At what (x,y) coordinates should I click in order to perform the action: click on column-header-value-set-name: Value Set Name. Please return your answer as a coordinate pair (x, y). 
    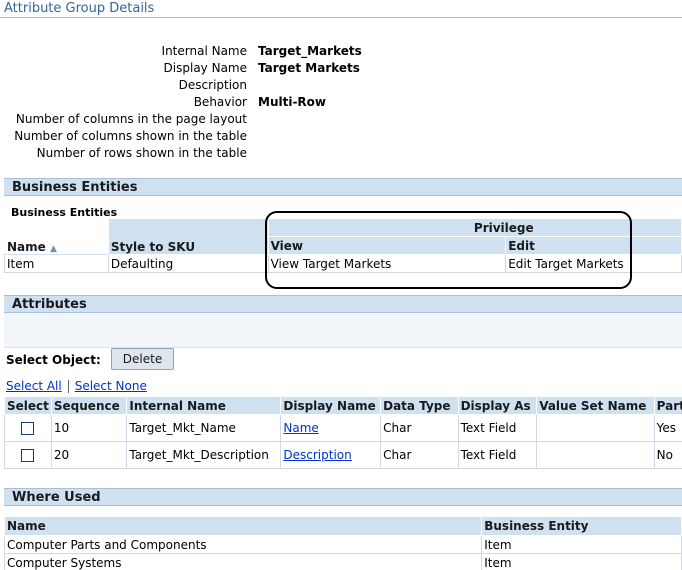
    Looking at the image, I should click on (595, 405).